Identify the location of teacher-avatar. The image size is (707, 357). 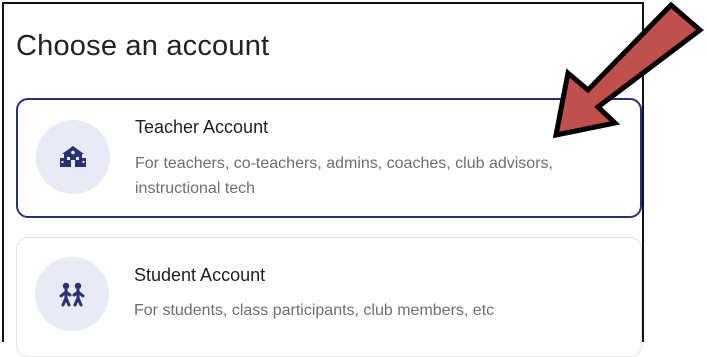
(73, 157).